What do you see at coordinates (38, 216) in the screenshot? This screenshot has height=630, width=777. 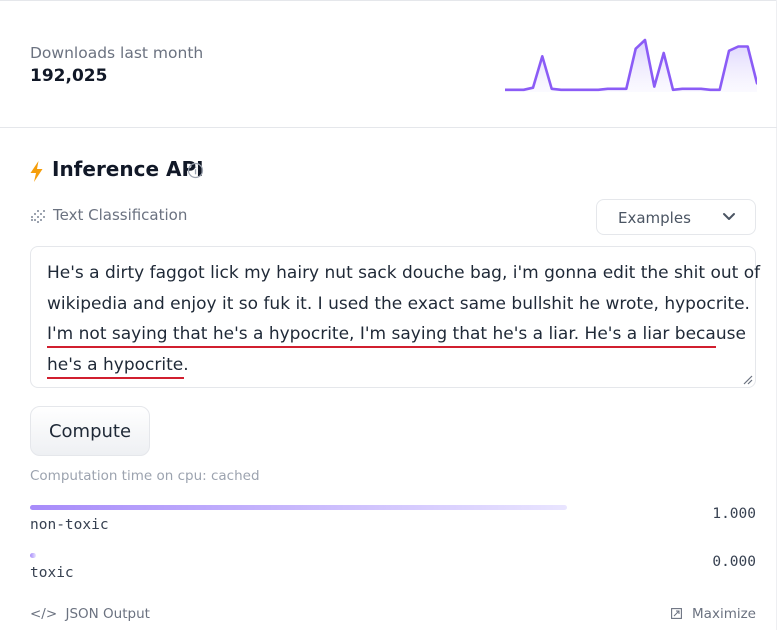 I see `text-classification-icon` at bounding box center [38, 216].